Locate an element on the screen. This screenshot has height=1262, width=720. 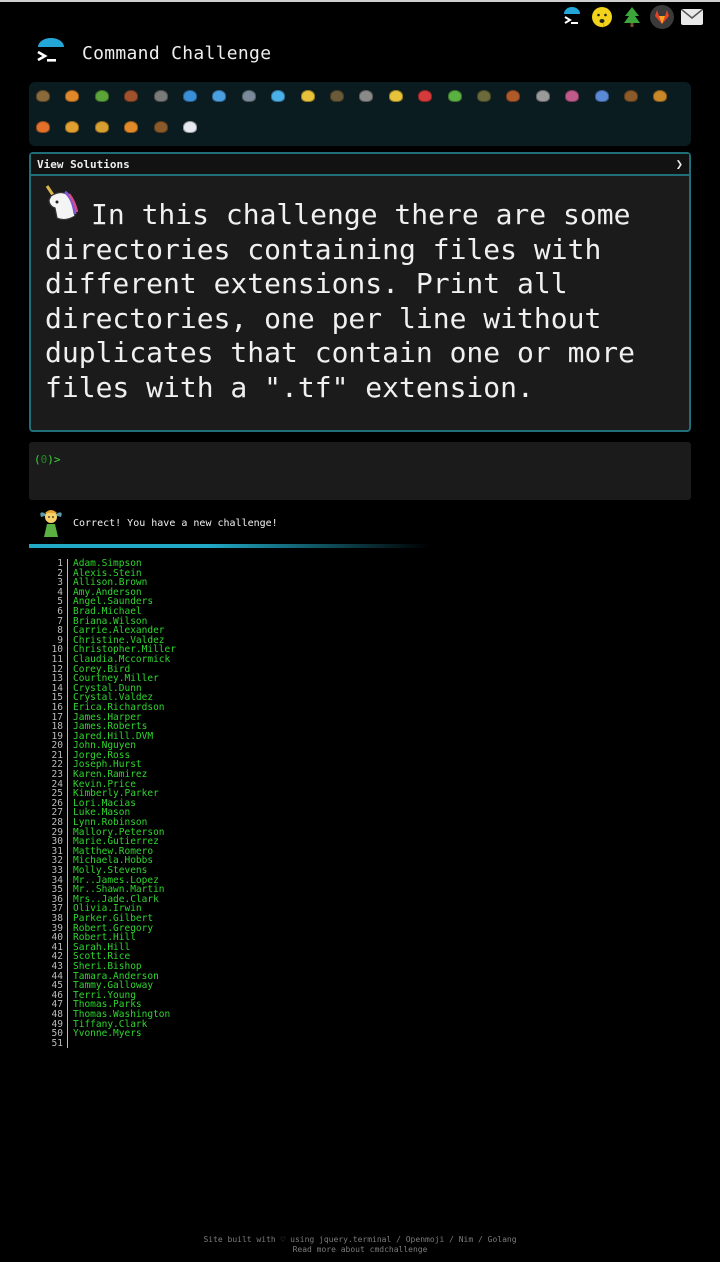
sad-face-icon is located at coordinates (602, 17).